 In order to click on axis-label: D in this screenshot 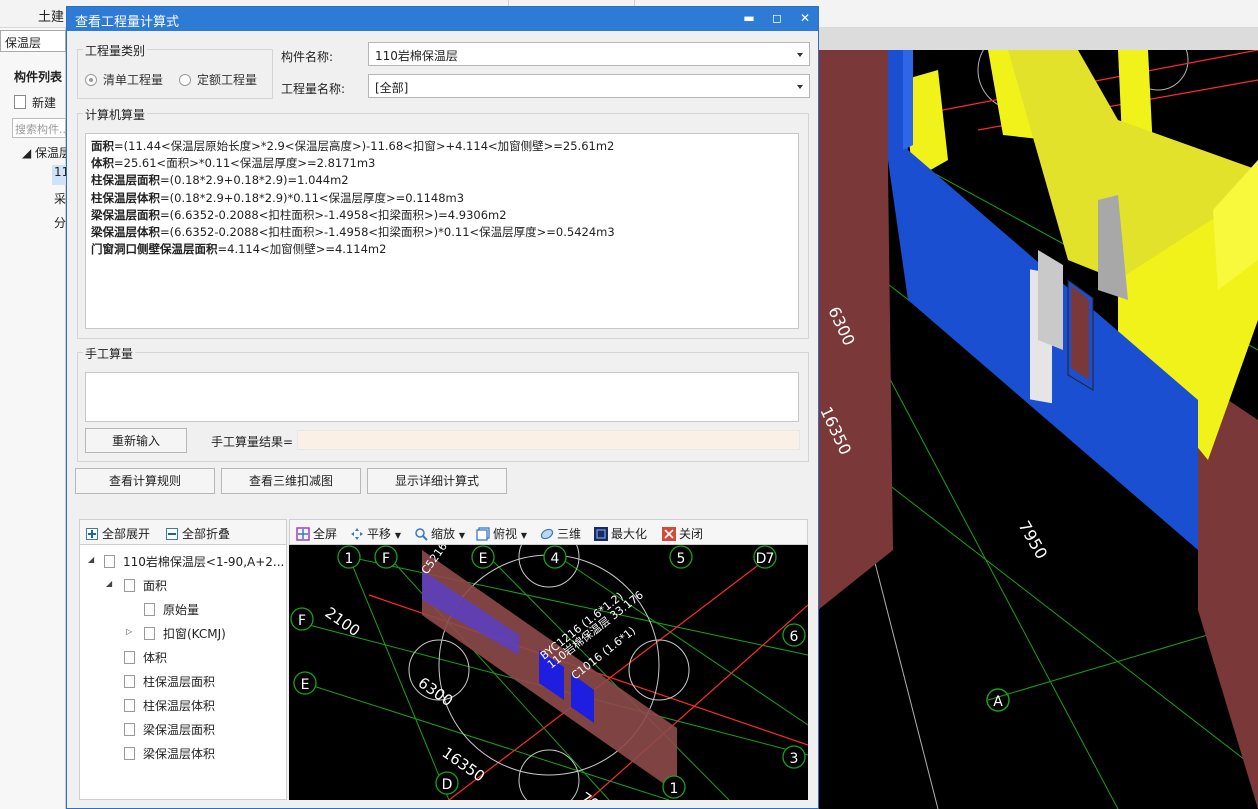, I will do `click(447, 785)`.